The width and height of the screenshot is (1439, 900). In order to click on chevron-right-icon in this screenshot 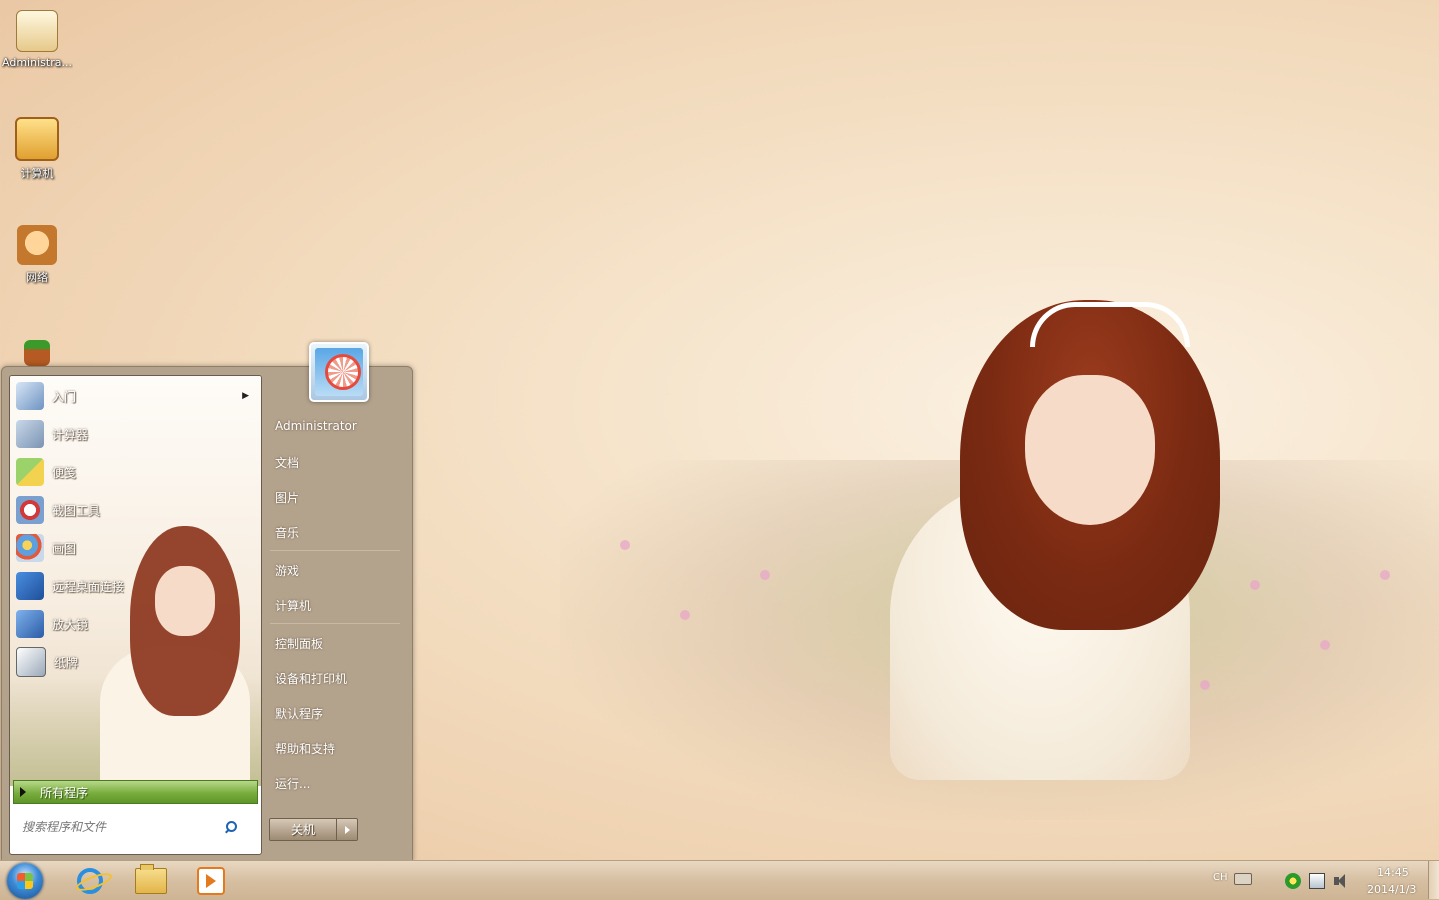, I will do `click(347, 829)`.